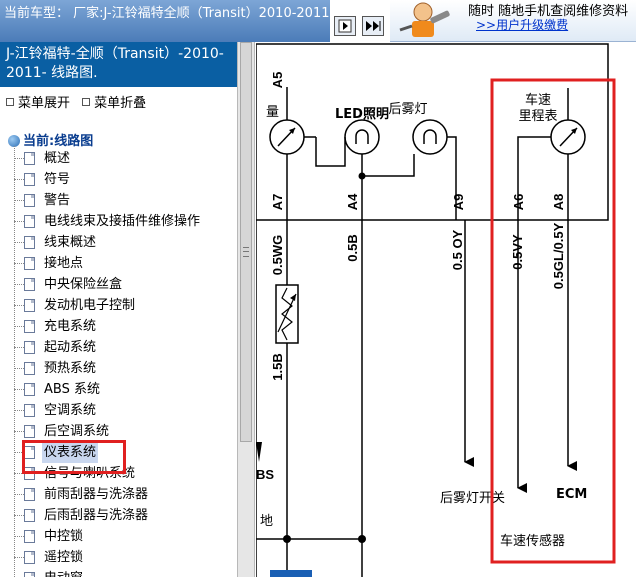 The image size is (636, 577). Describe the element at coordinates (265, 474) in the screenshot. I see `abs-label: BS` at that location.